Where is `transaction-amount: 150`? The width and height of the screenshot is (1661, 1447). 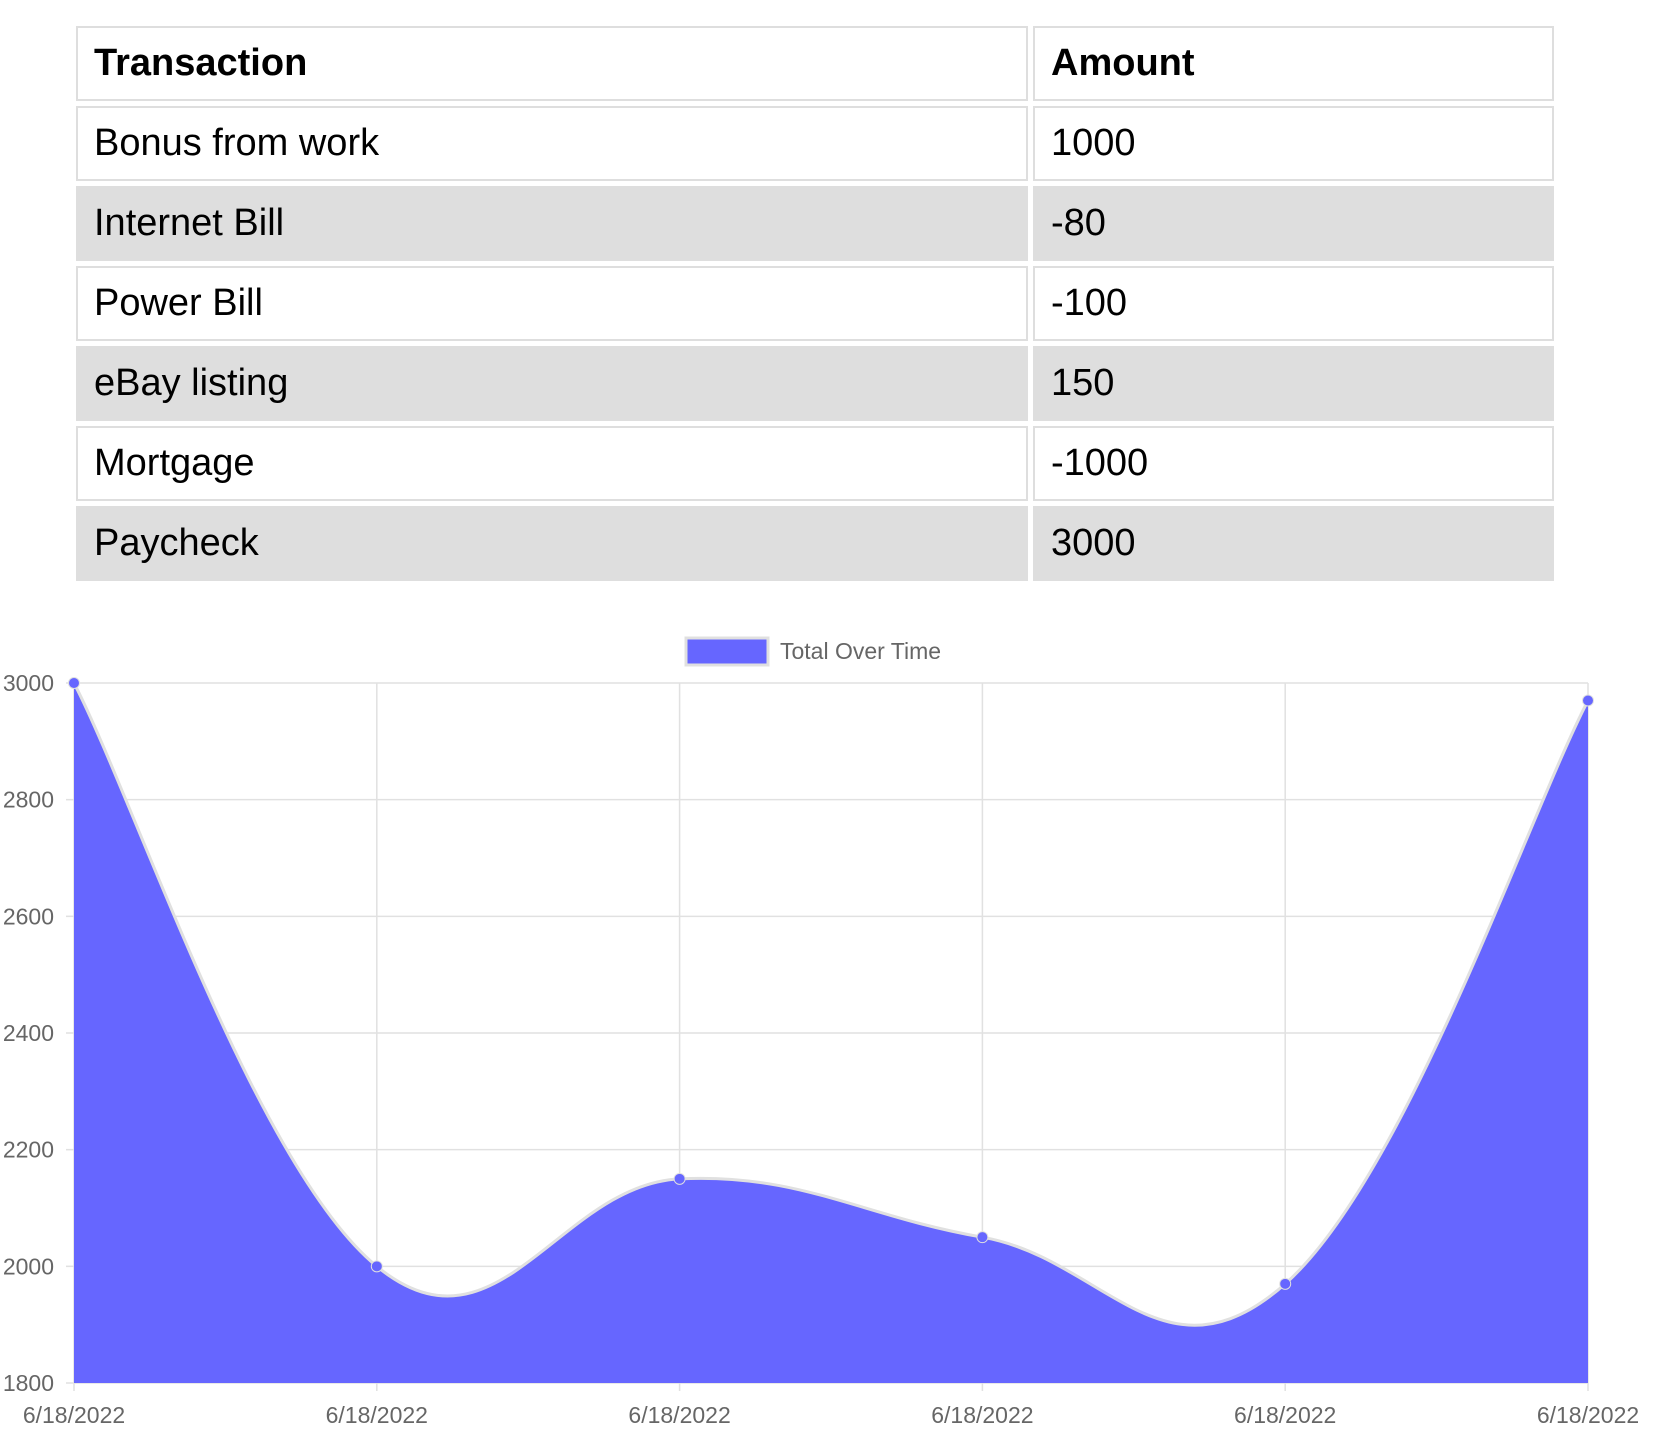 transaction-amount: 150 is located at coordinates (1293, 383).